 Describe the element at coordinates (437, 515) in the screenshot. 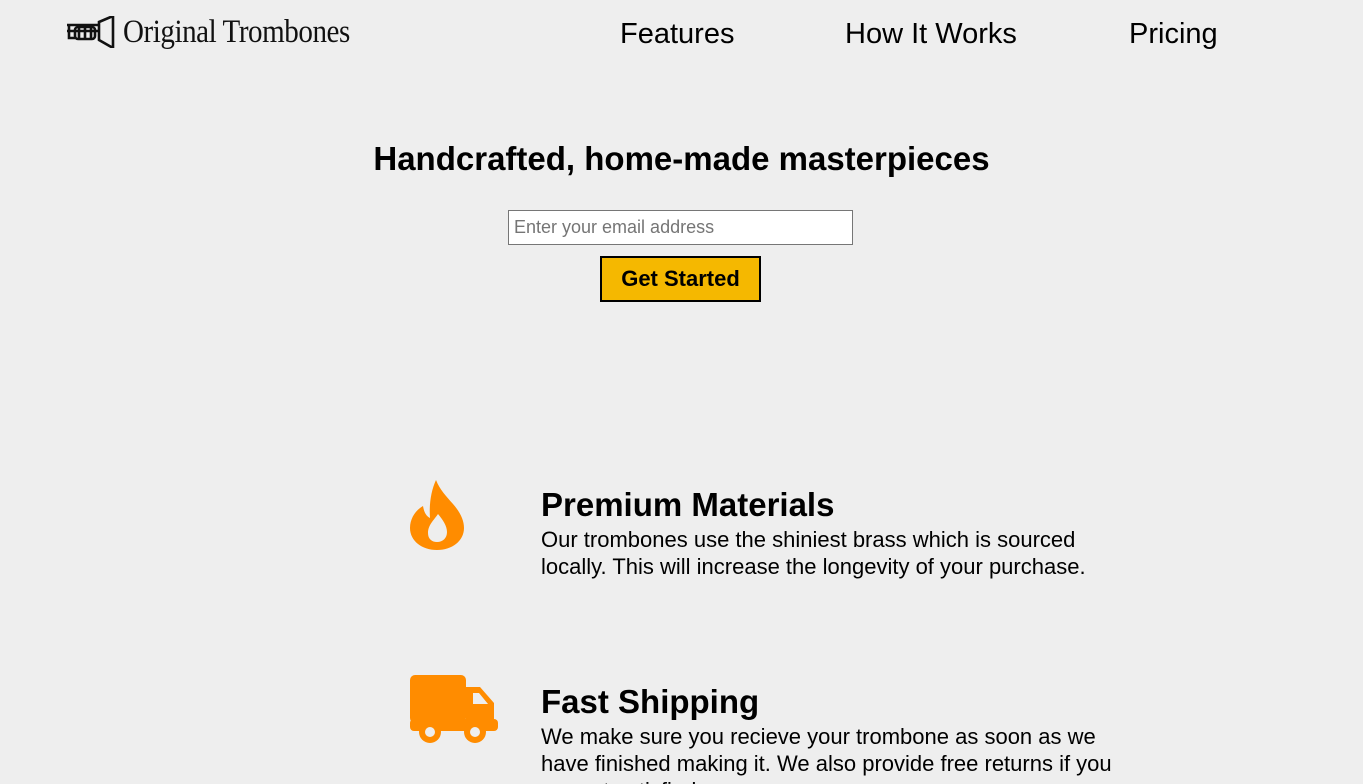

I see `fire-icon` at that location.